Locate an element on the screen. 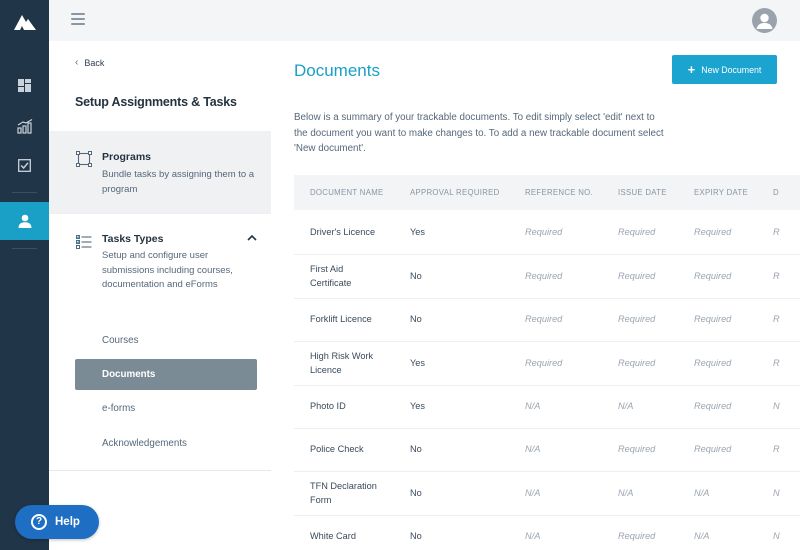  table-row: White Card No N/A Required N/A N is located at coordinates (547, 532).